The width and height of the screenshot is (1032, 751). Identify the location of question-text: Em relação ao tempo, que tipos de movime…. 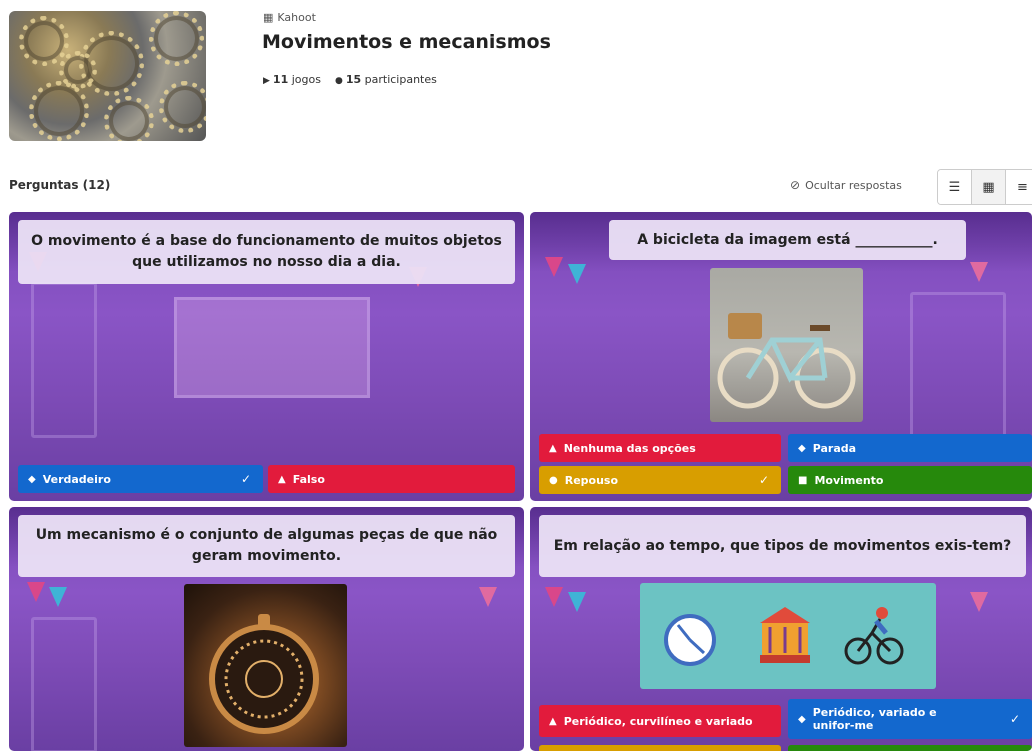
(782, 546).